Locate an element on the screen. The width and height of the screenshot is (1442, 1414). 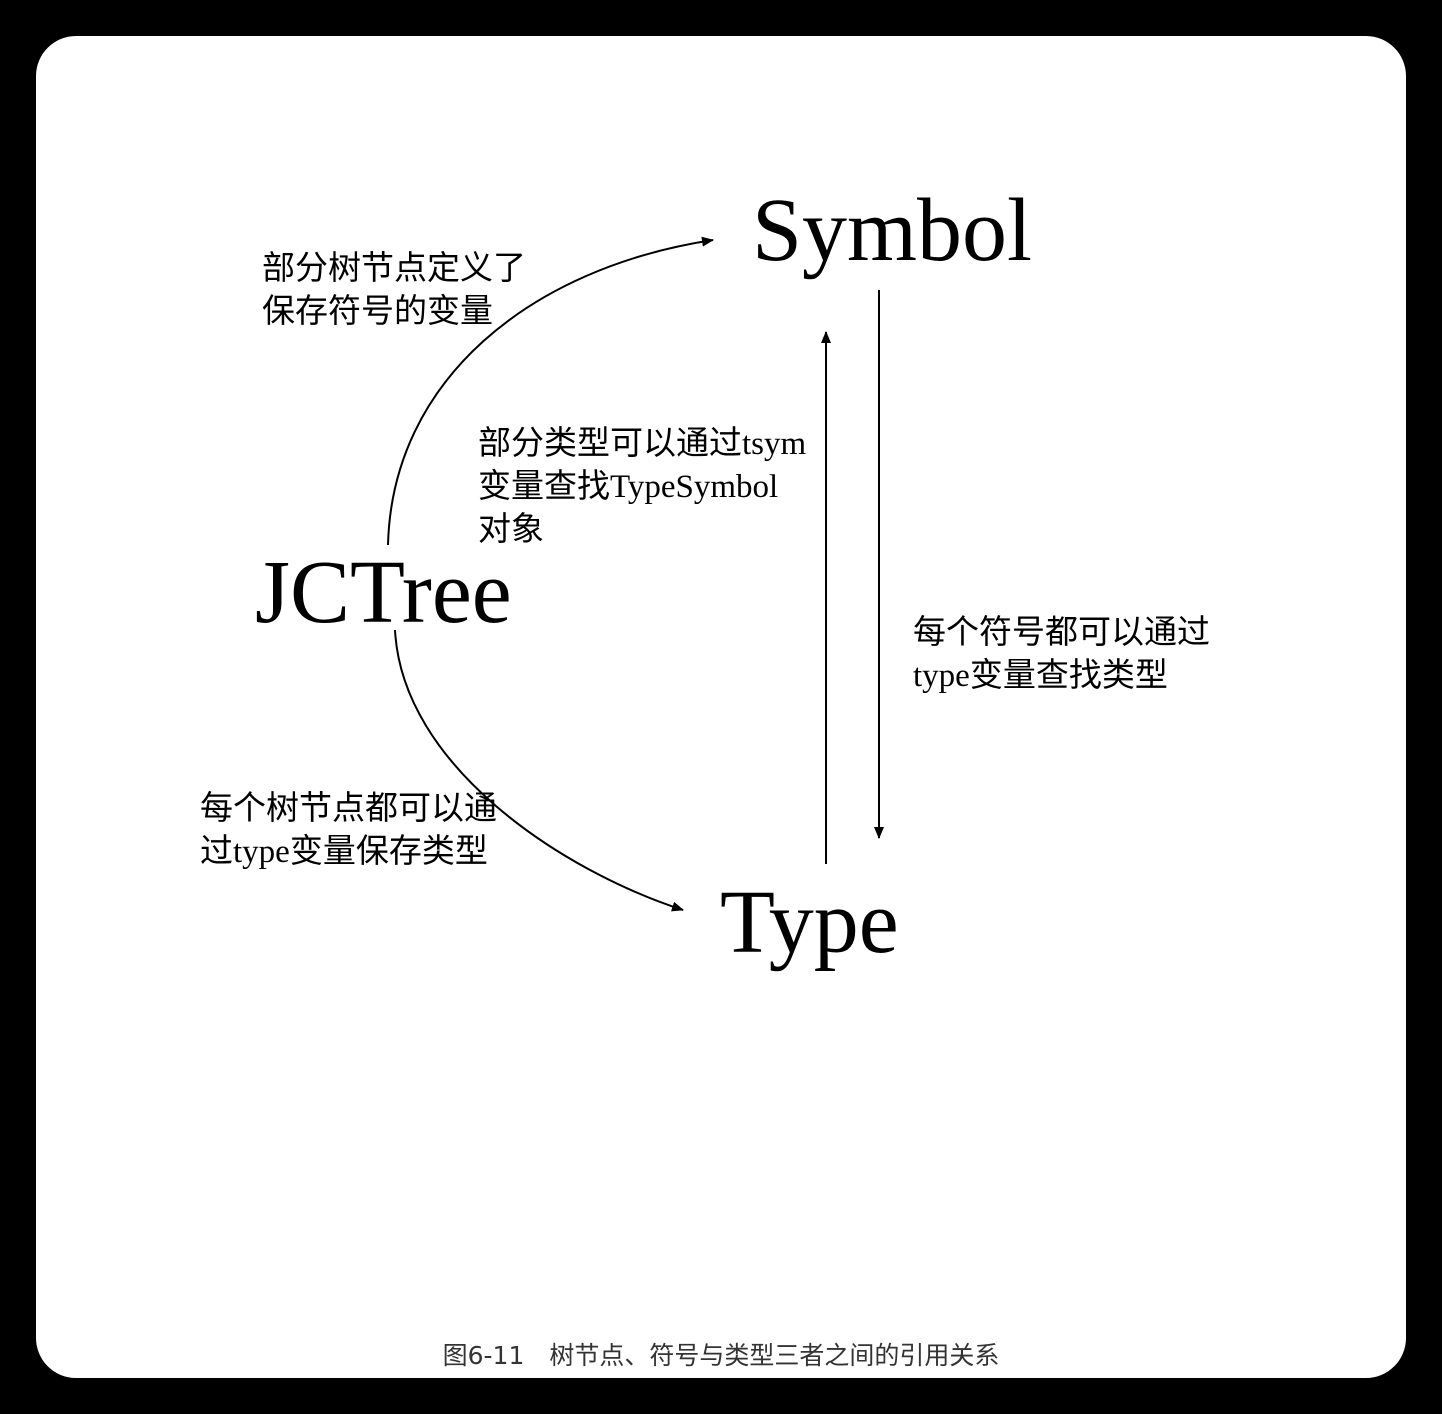
label-line: 每个符号都可以通过 is located at coordinates (1061, 633).